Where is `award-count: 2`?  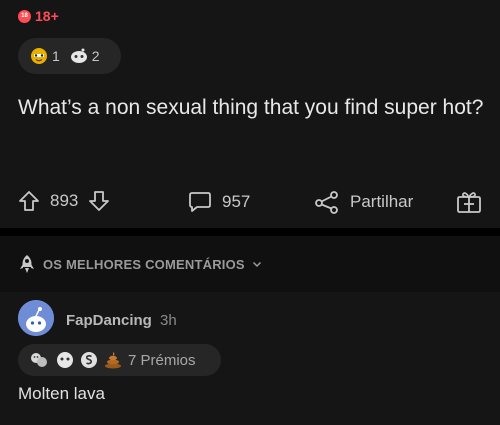
award-count: 2 is located at coordinates (95, 56).